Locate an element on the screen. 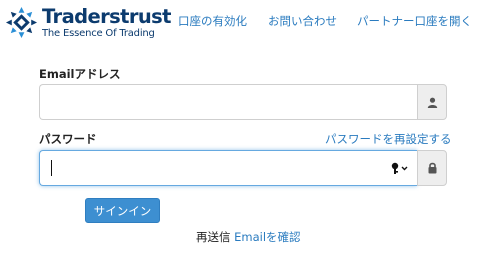  reset-password-link: パスワードを再設定する is located at coordinates (388, 139).